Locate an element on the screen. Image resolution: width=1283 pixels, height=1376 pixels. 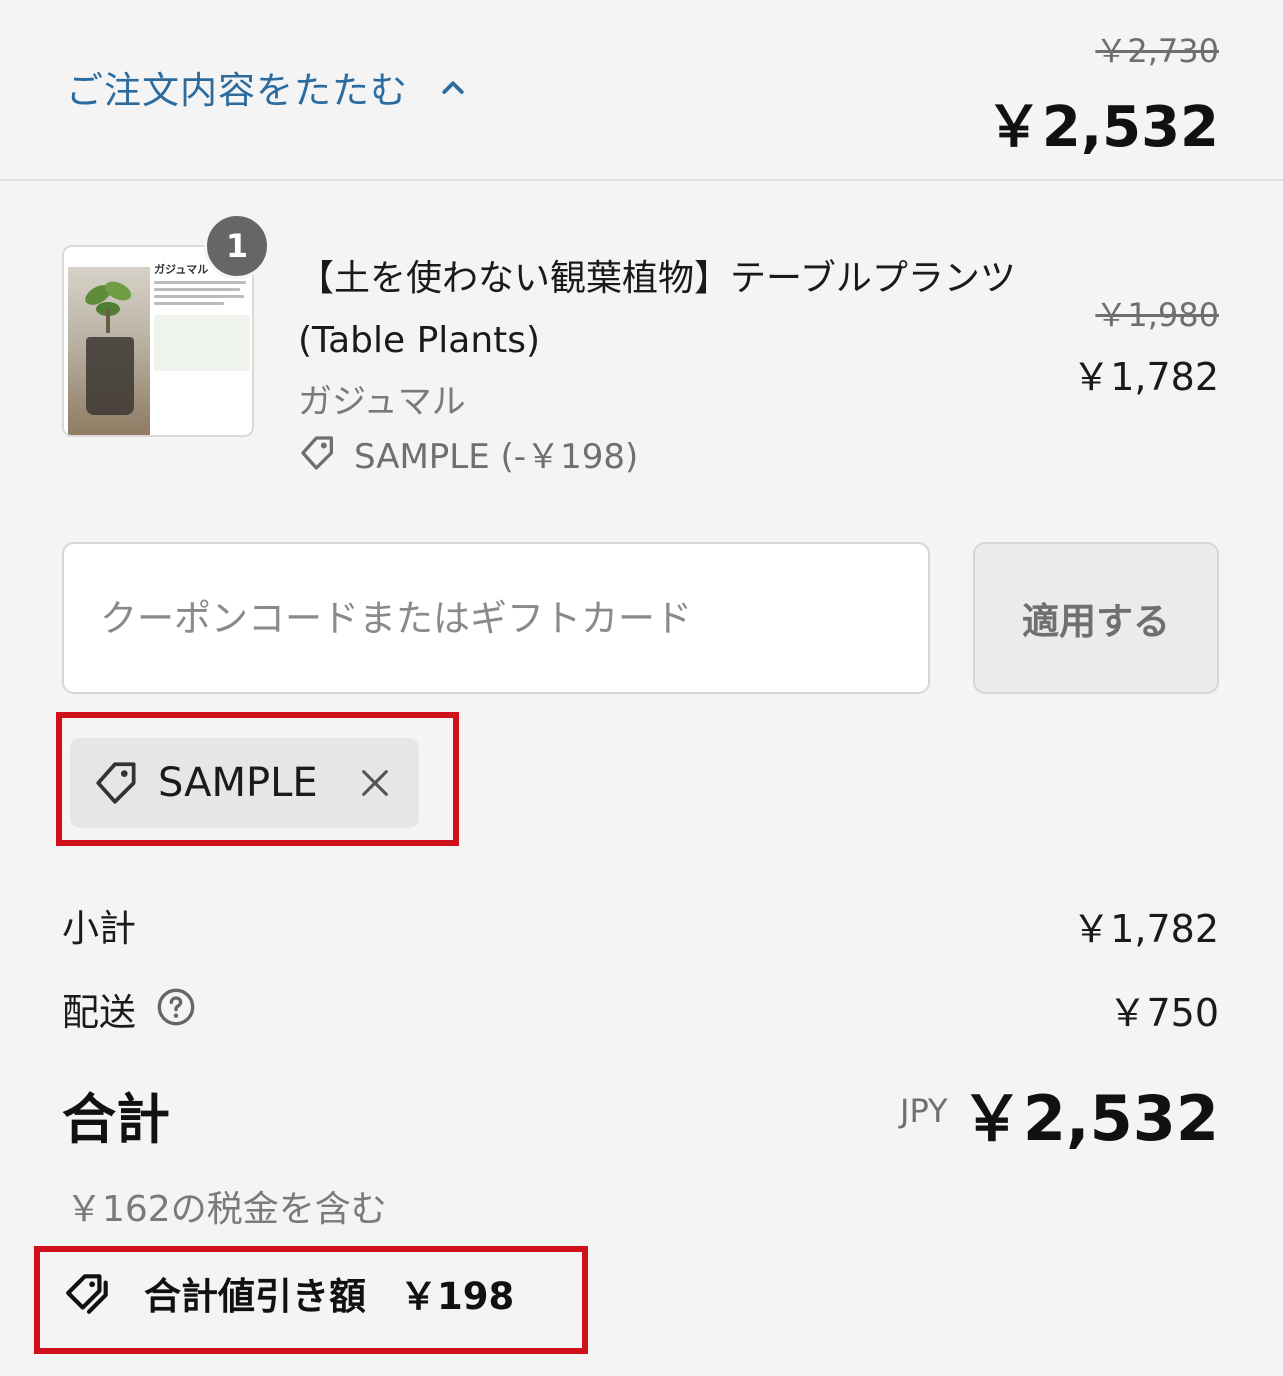
product-variant: ガジュマル is located at coordinates (382, 402).